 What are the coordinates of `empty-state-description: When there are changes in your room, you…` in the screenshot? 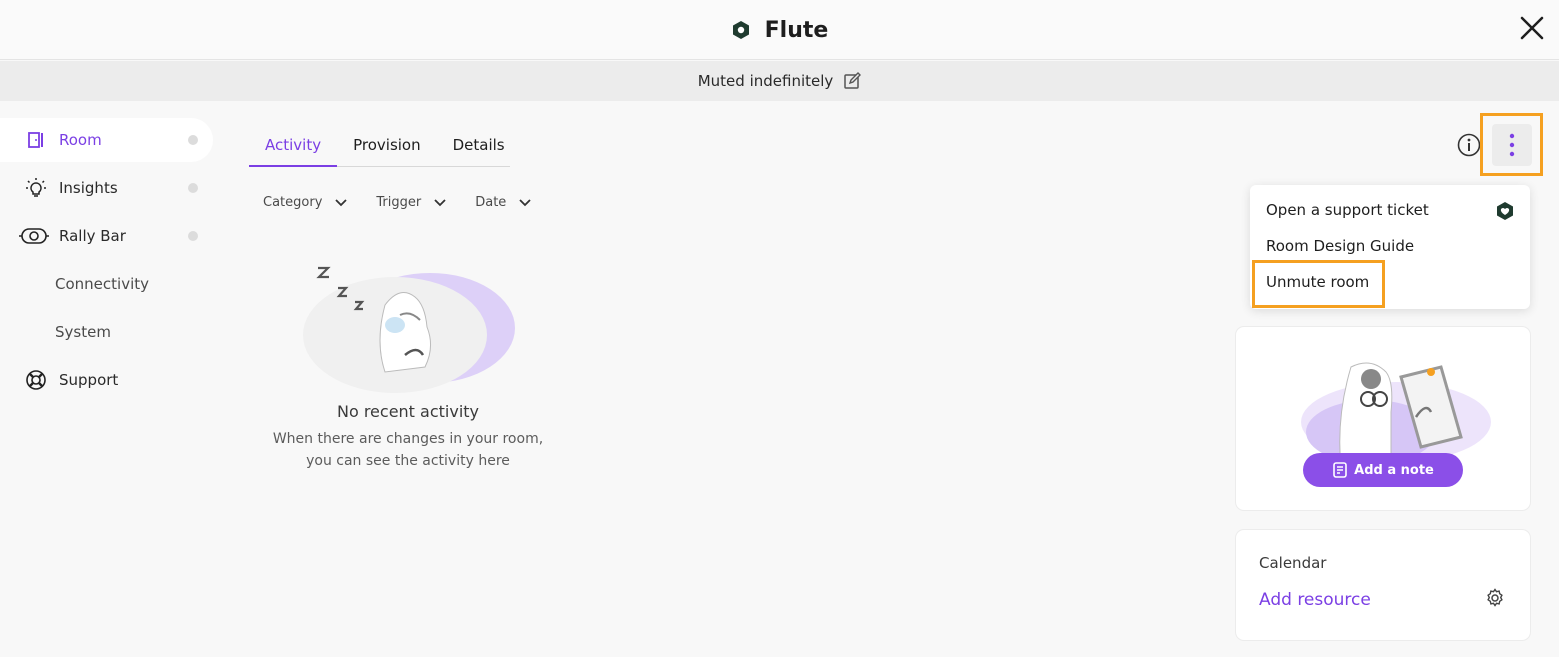 It's located at (408, 450).